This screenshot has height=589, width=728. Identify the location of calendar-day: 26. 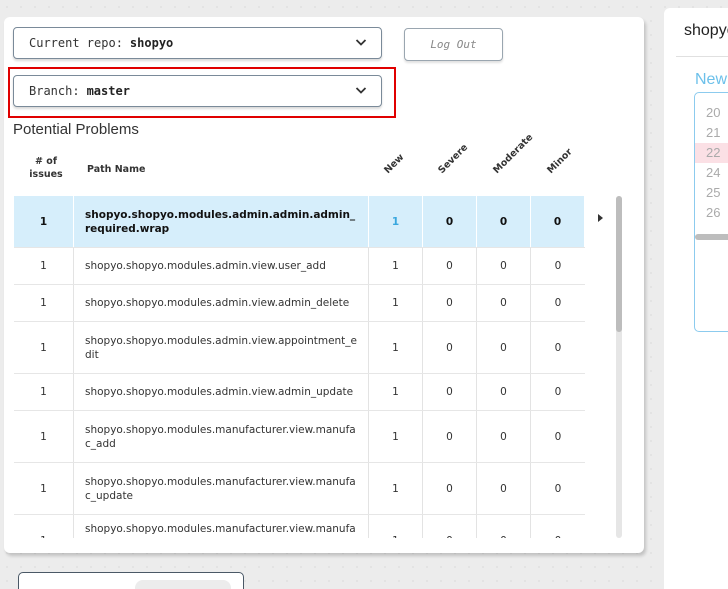
(711, 213).